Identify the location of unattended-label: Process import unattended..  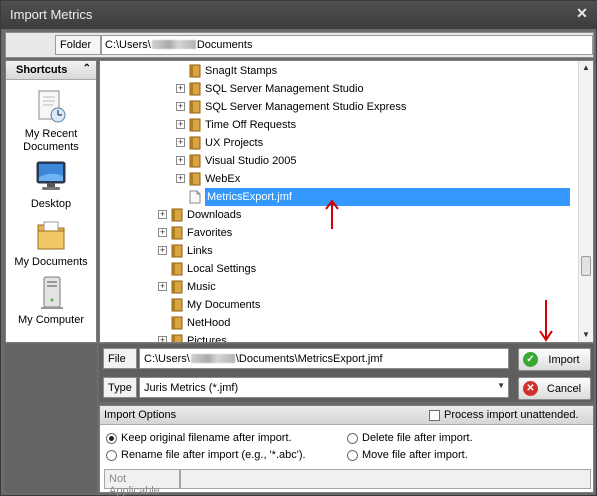
(511, 415).